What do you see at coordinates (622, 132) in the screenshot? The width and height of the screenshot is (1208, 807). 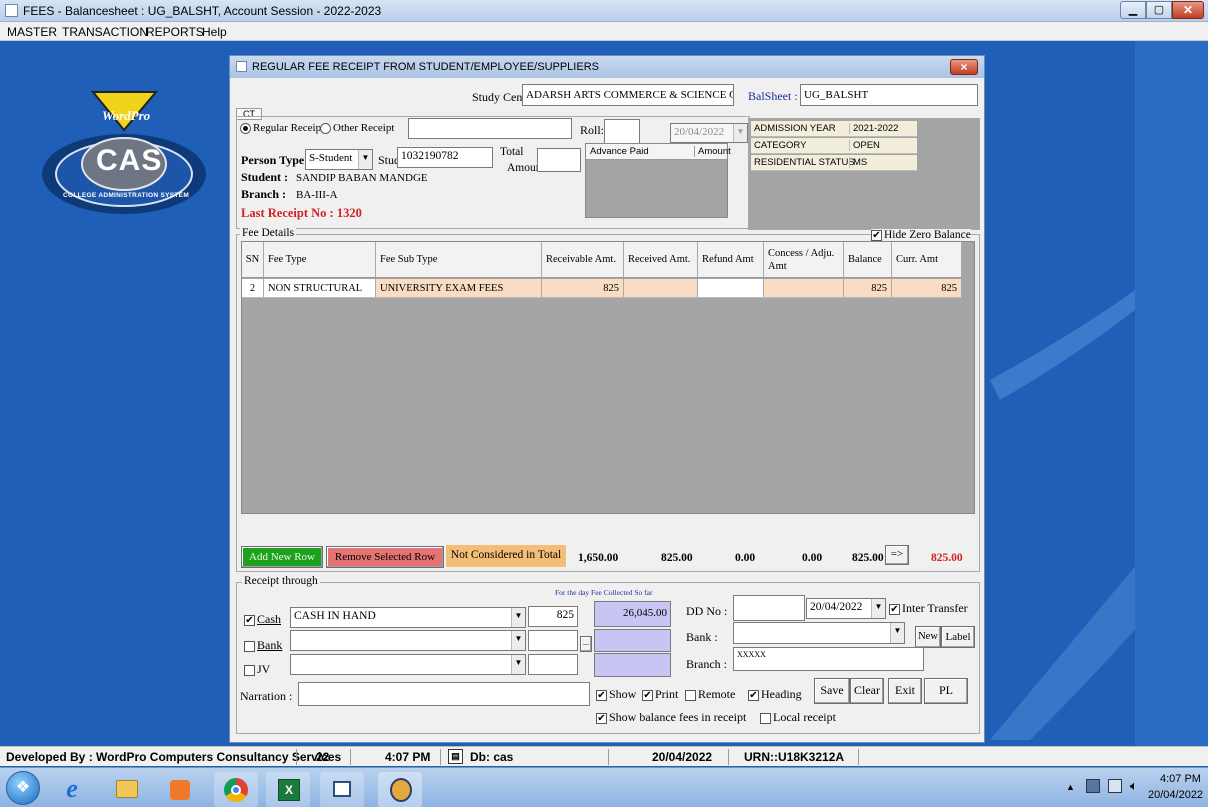 I see `roll-field` at bounding box center [622, 132].